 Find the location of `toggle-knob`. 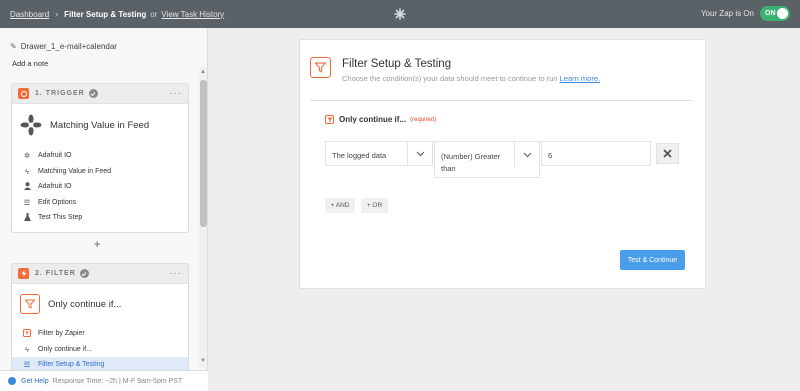

toggle-knob is located at coordinates (782, 13).